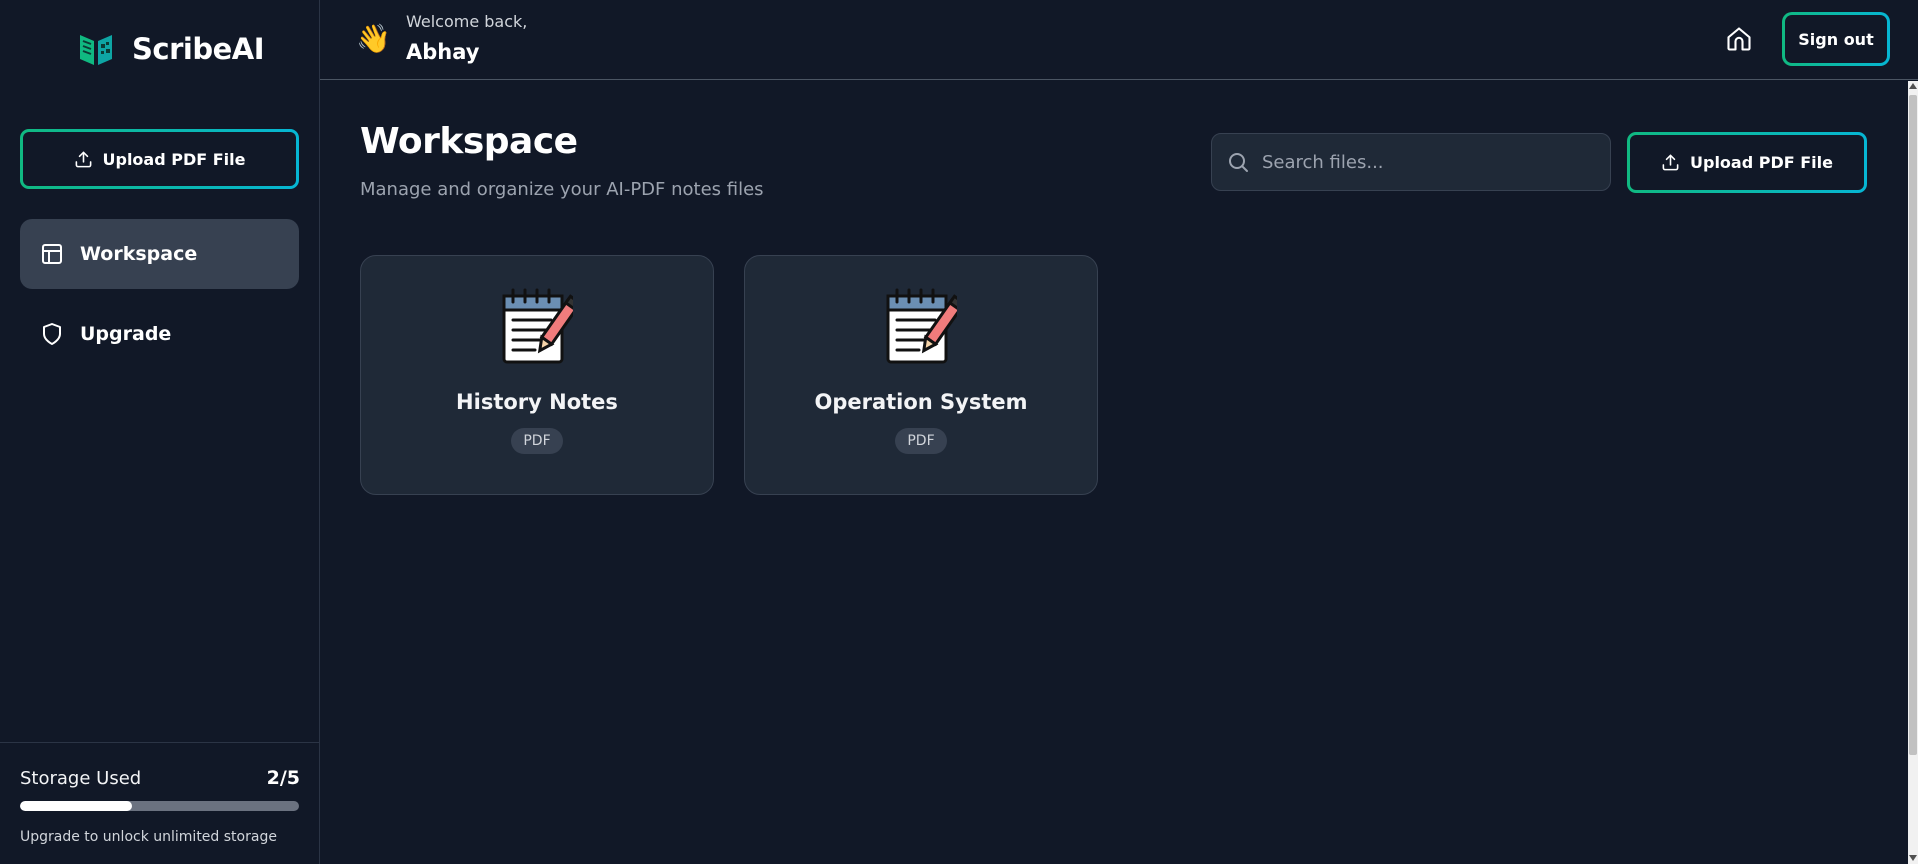  What do you see at coordinates (1427, 162) in the screenshot?
I see `search-input` at bounding box center [1427, 162].